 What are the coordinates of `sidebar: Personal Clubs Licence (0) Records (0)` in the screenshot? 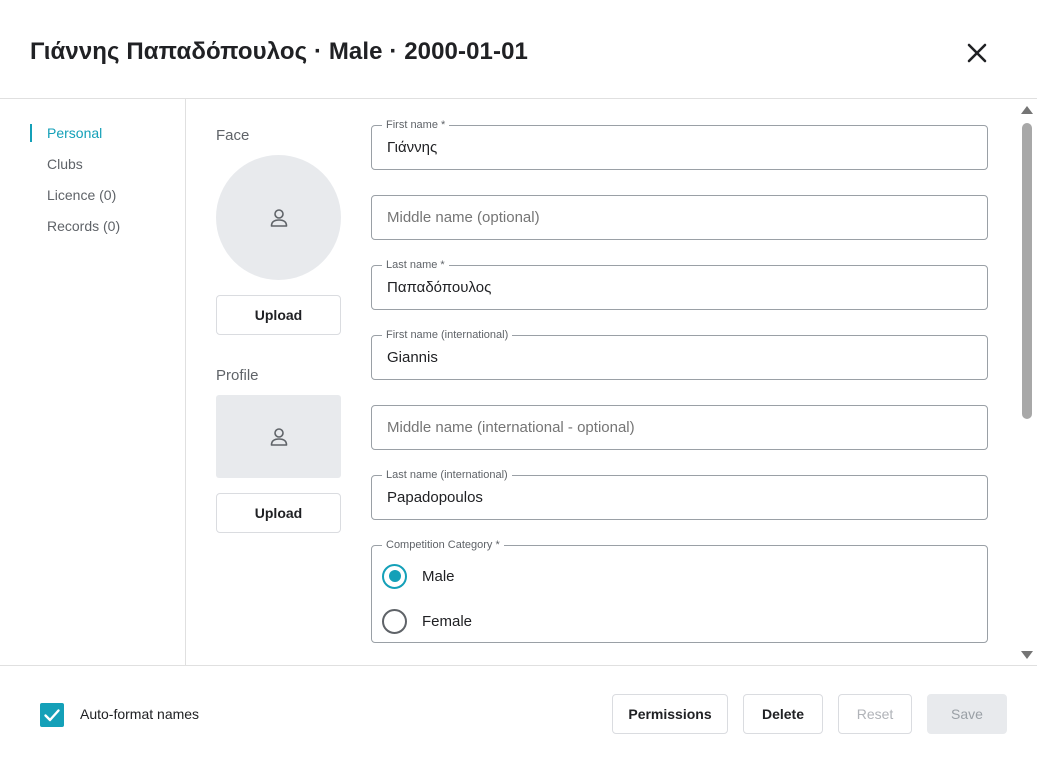 It's located at (93, 382).